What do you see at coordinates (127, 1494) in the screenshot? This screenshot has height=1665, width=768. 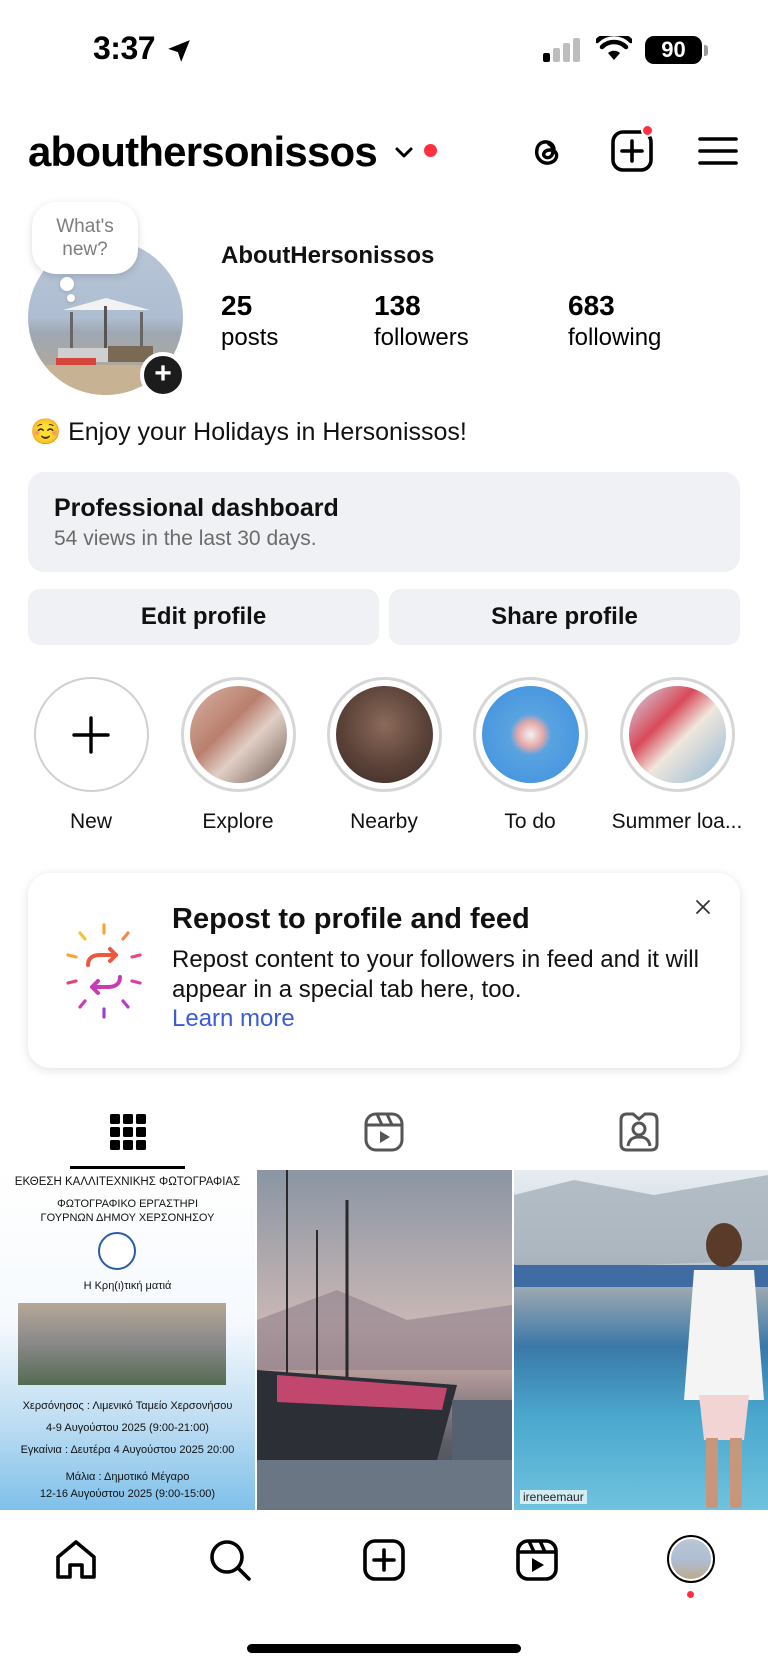 I see `poster-dates-2: 12-16 Αυγούστου 2025 (9:00-15:00)` at bounding box center [127, 1494].